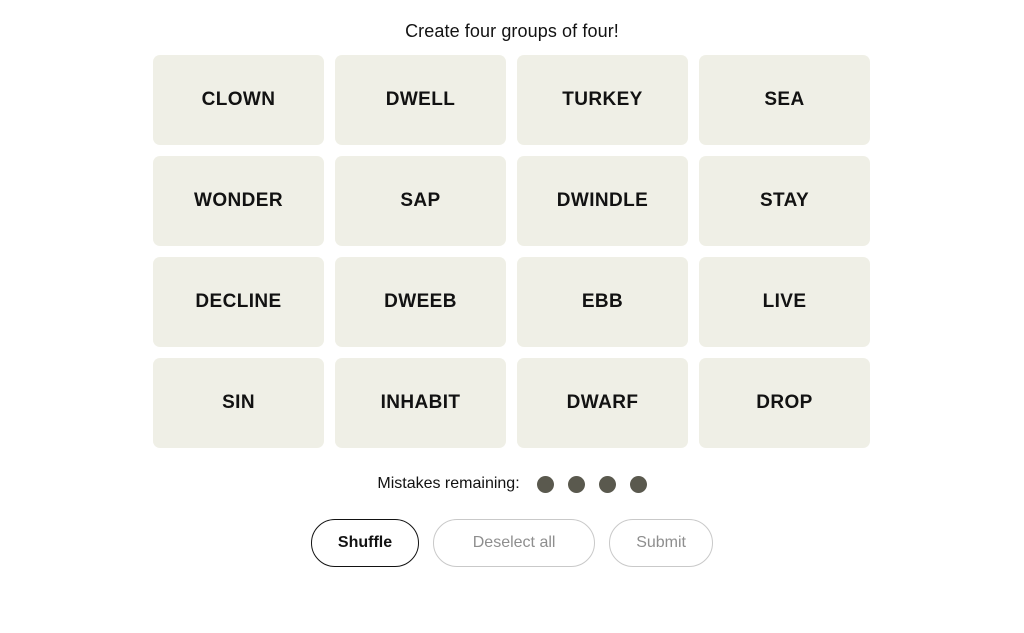  I want to click on word-tile: INHABIT, so click(420, 403).